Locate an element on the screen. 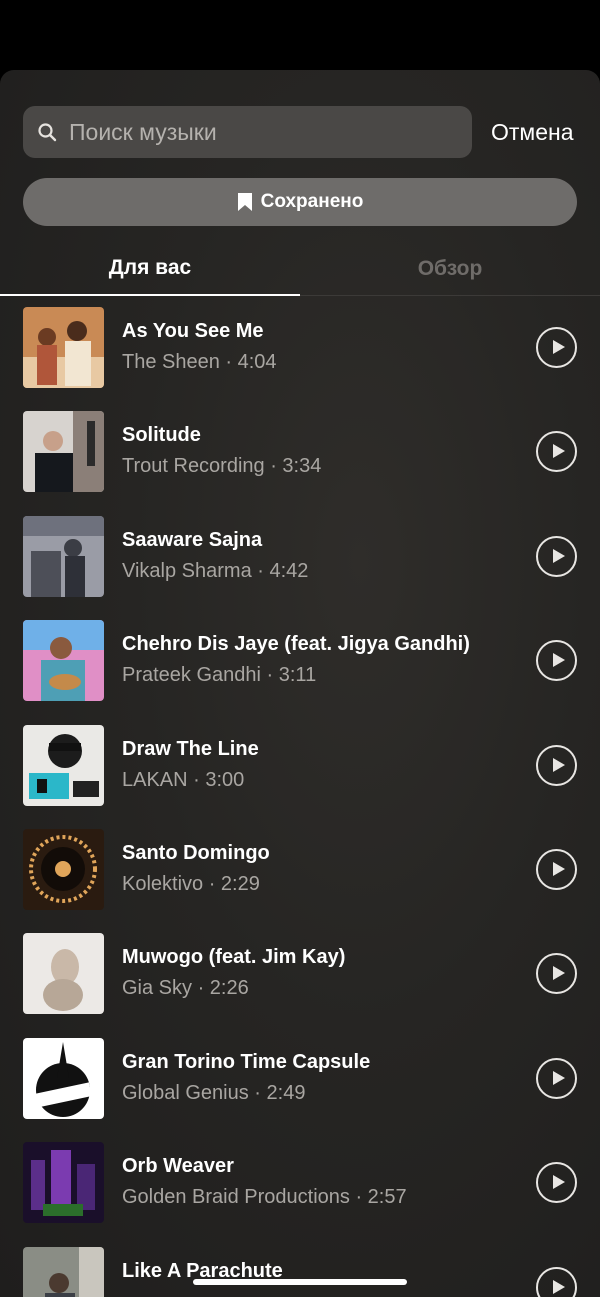 This screenshot has width=600, height=1297. search-row: Отмена is located at coordinates (303, 132).